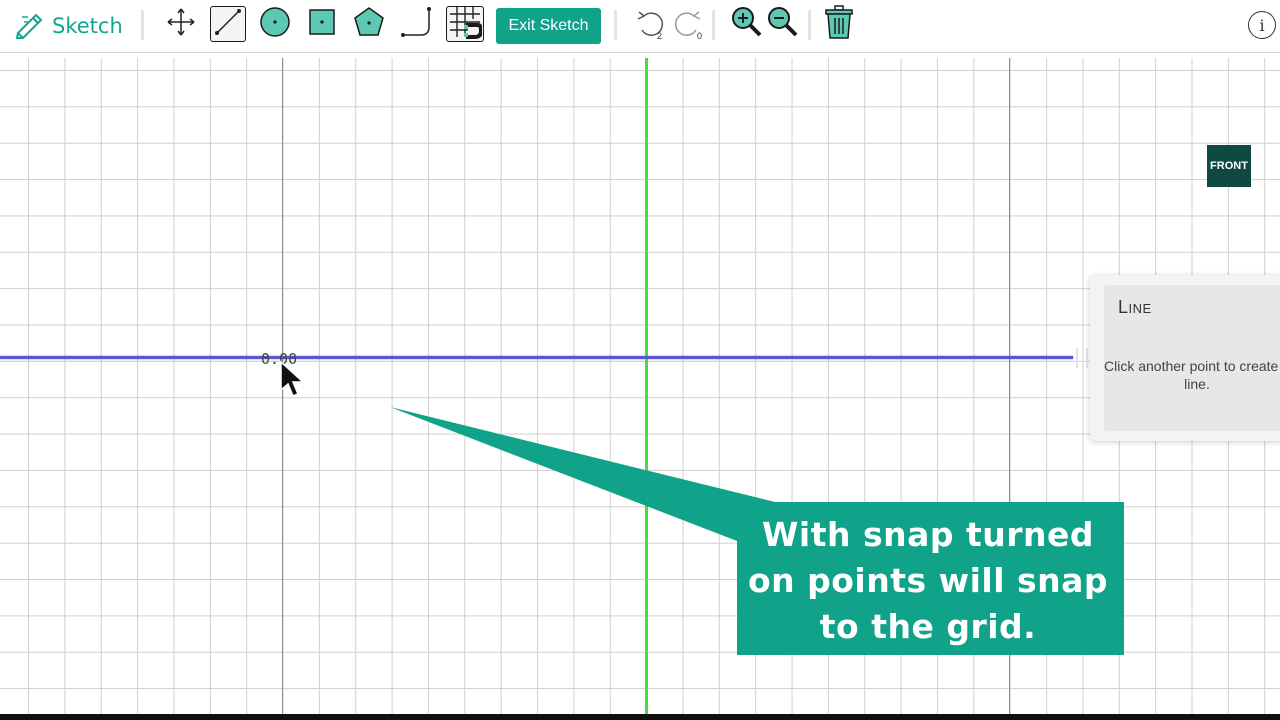  Describe the element at coordinates (700, 36) in the screenshot. I see `redo-count: 0` at that location.